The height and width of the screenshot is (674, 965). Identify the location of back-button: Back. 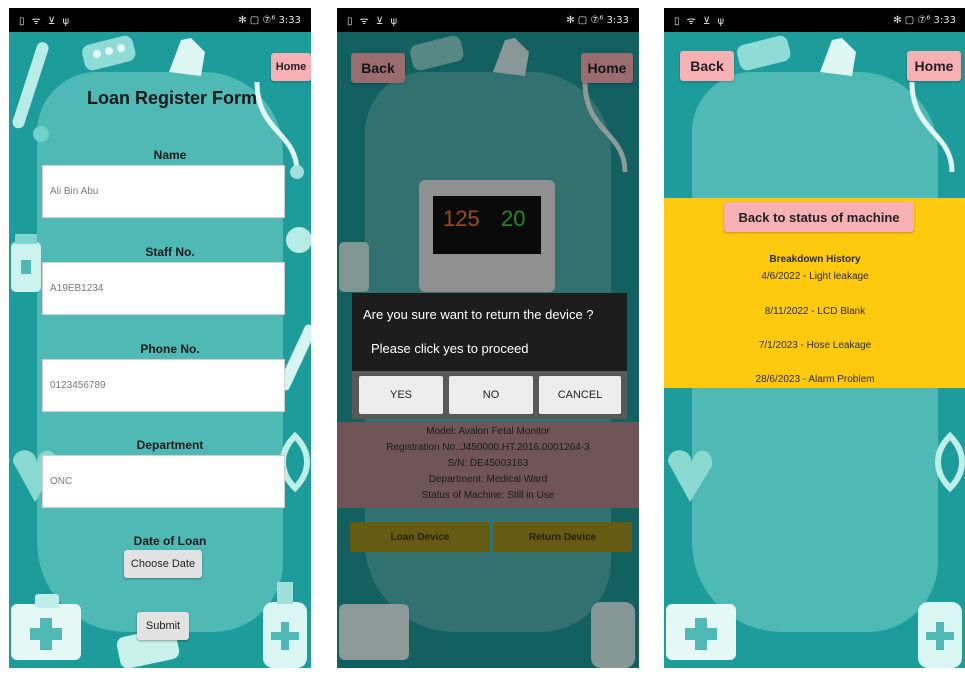
(707, 66).